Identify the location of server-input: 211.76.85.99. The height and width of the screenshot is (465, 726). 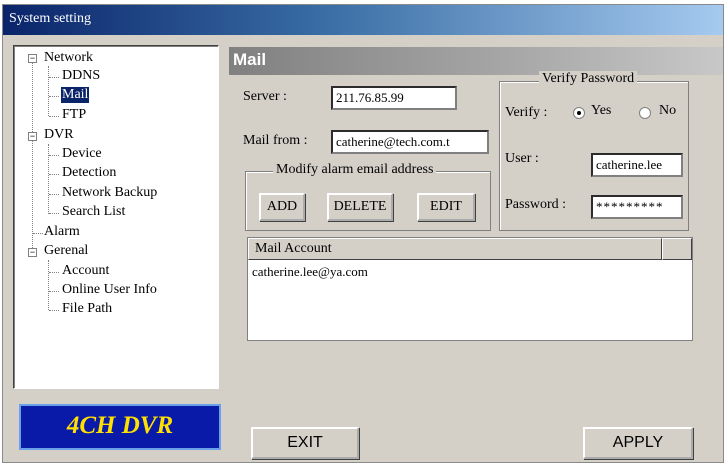
(394, 98).